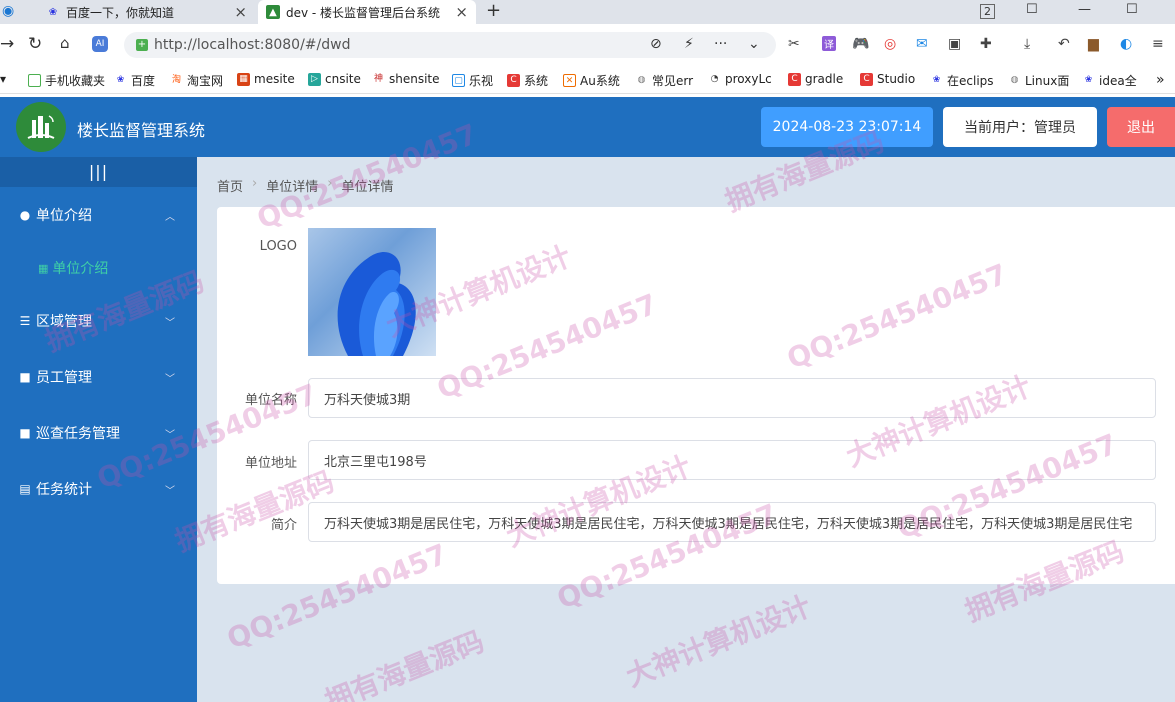 This screenshot has height=702, width=1175. What do you see at coordinates (1039, 80) in the screenshot?
I see `bookmark-item: ◍ Linux面` at bounding box center [1039, 80].